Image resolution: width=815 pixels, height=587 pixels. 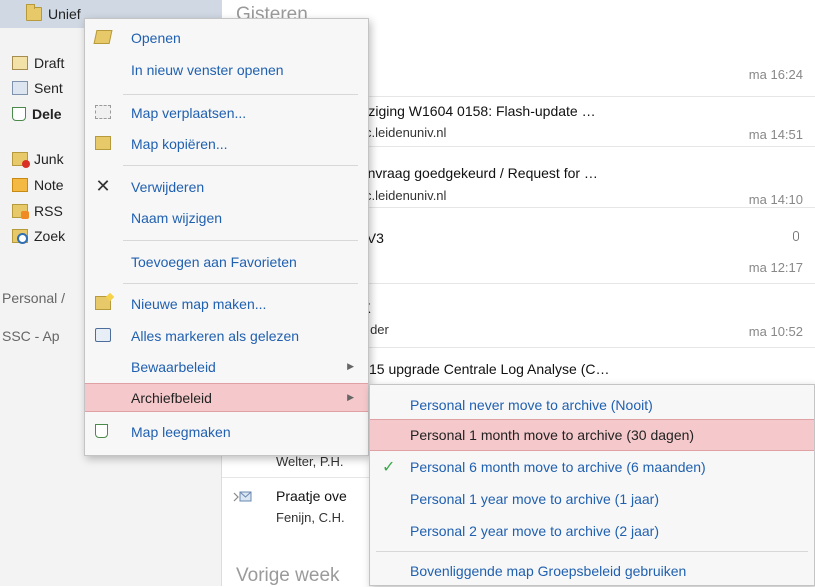 What do you see at coordinates (207, 69) in the screenshot?
I see `menu-item-label: In nieuw venster openen` at bounding box center [207, 69].